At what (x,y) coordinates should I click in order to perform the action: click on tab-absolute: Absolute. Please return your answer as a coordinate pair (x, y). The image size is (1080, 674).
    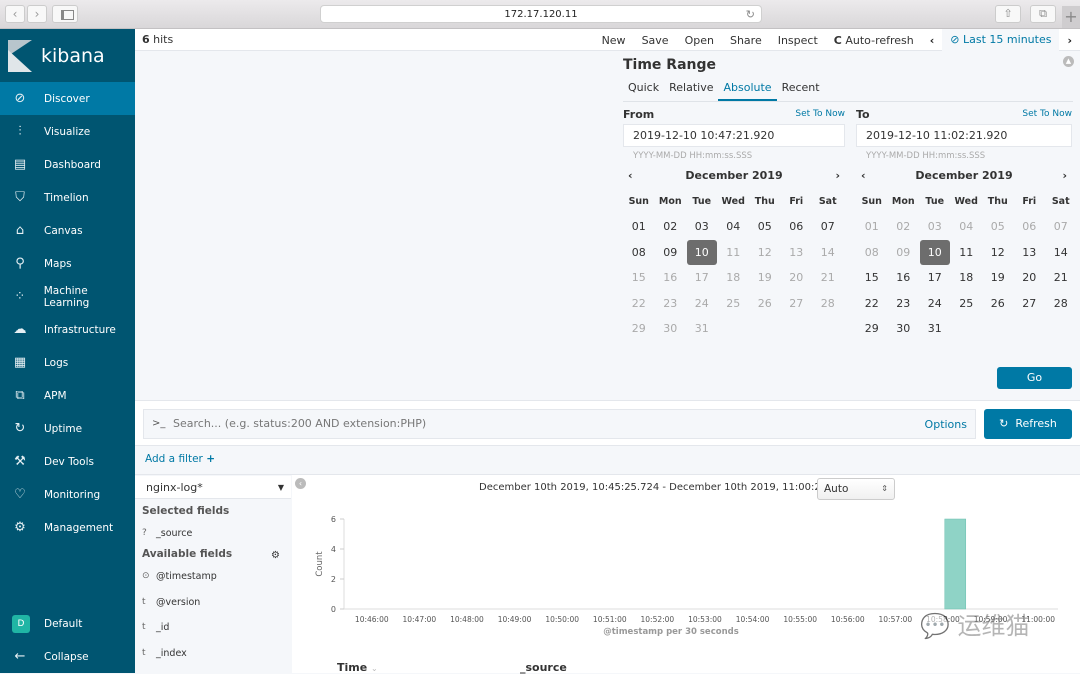
    Looking at the image, I should click on (747, 89).